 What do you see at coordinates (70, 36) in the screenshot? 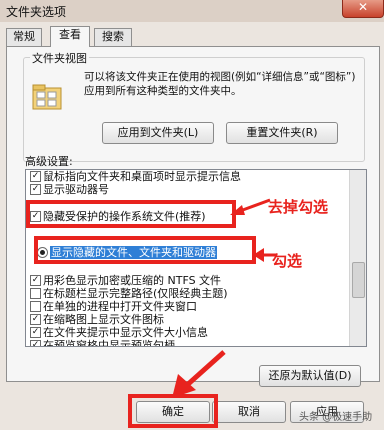
I see `tab-view: 查看` at bounding box center [70, 36].